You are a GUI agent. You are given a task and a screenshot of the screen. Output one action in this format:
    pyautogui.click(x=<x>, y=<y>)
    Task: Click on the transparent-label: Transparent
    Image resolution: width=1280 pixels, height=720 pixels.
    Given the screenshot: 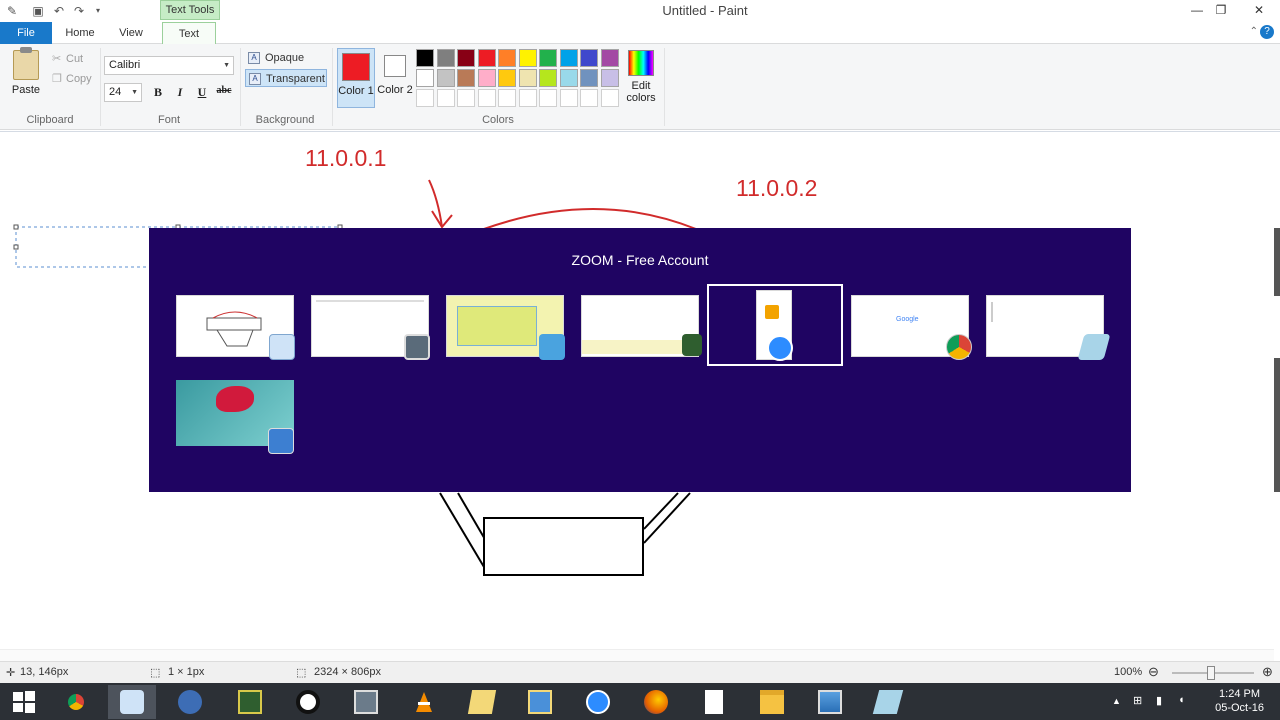 What is the action you would take?
    pyautogui.click(x=295, y=79)
    